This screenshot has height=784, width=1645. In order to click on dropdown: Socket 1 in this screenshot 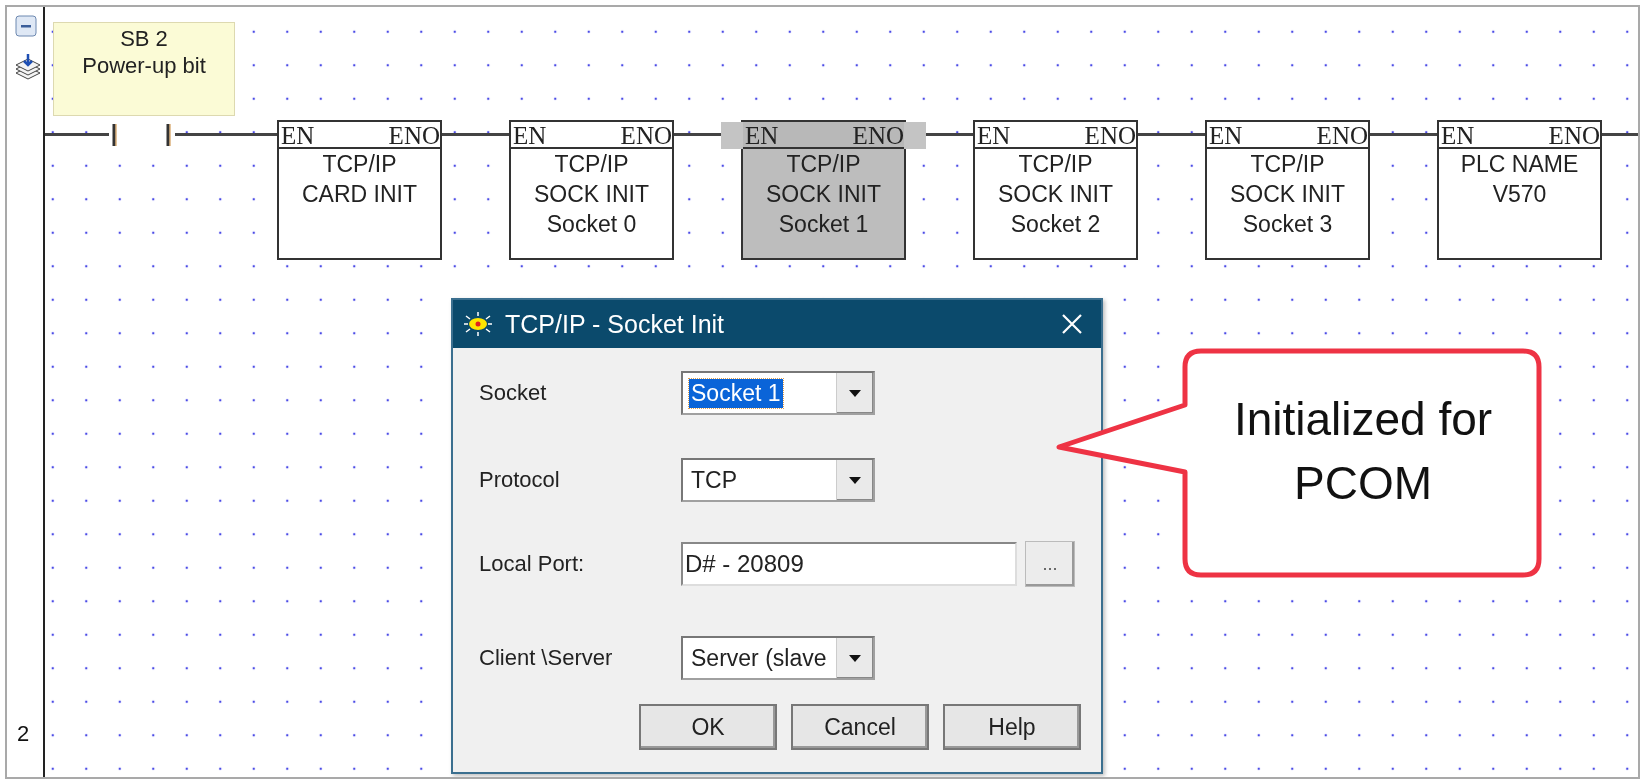, I will do `click(778, 393)`.